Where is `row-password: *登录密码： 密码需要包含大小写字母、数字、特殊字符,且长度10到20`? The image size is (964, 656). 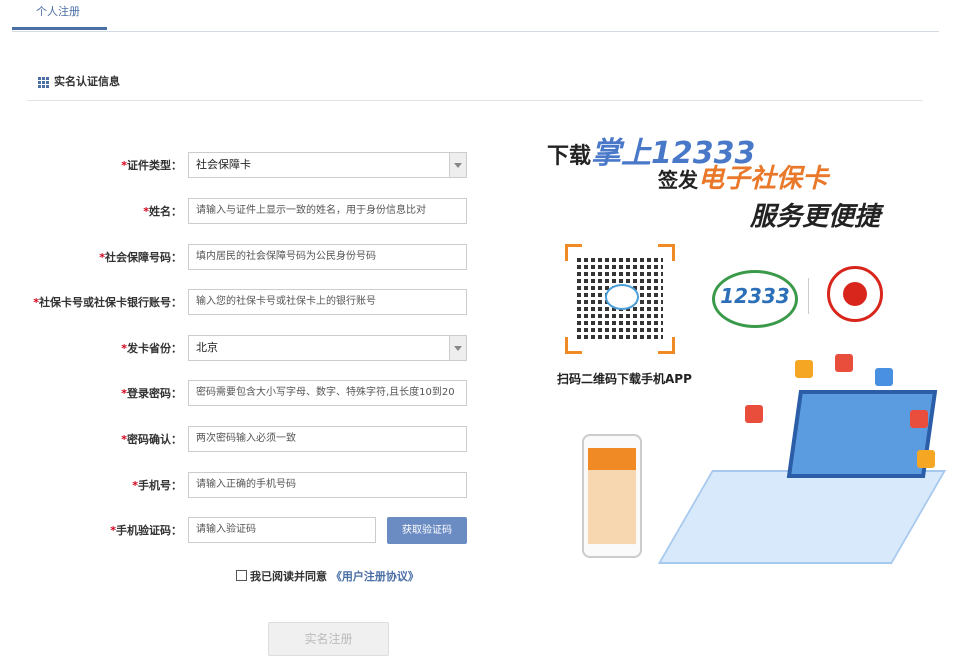 row-password: *登录密码： 密码需要包含大小写字母、数字、特殊字符,且长度10到20 is located at coordinates (235, 393).